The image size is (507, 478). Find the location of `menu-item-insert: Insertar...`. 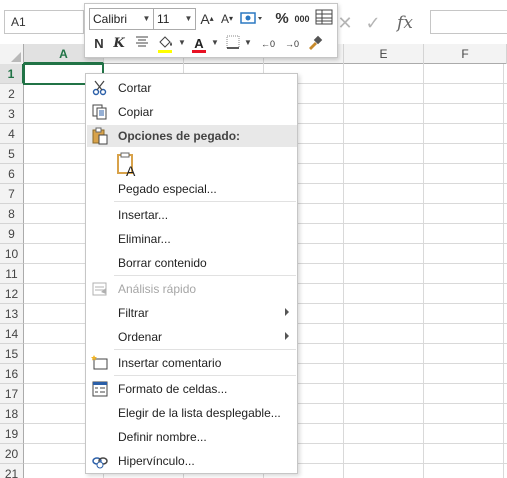

menu-item-insert: Insertar... is located at coordinates (192, 215).